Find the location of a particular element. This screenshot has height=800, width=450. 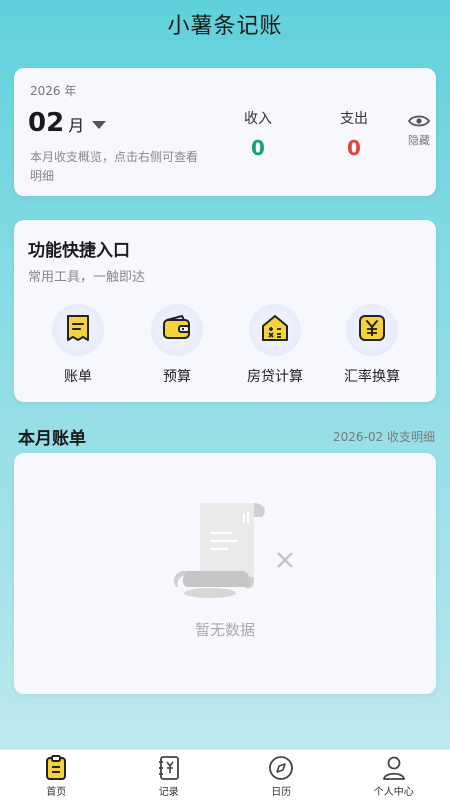

quick-subtitle: 常用工具，一触即达 is located at coordinates (87, 277).